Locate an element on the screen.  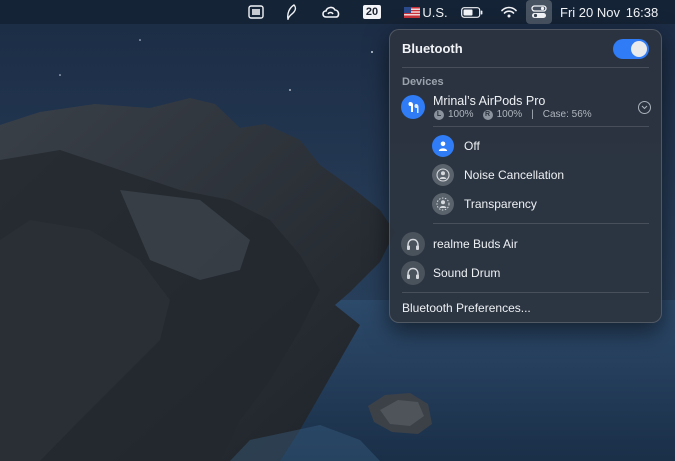
menu-bar: 20 U.S. Fri 20 Nov 16:38 is located at coordinates (337, 12).